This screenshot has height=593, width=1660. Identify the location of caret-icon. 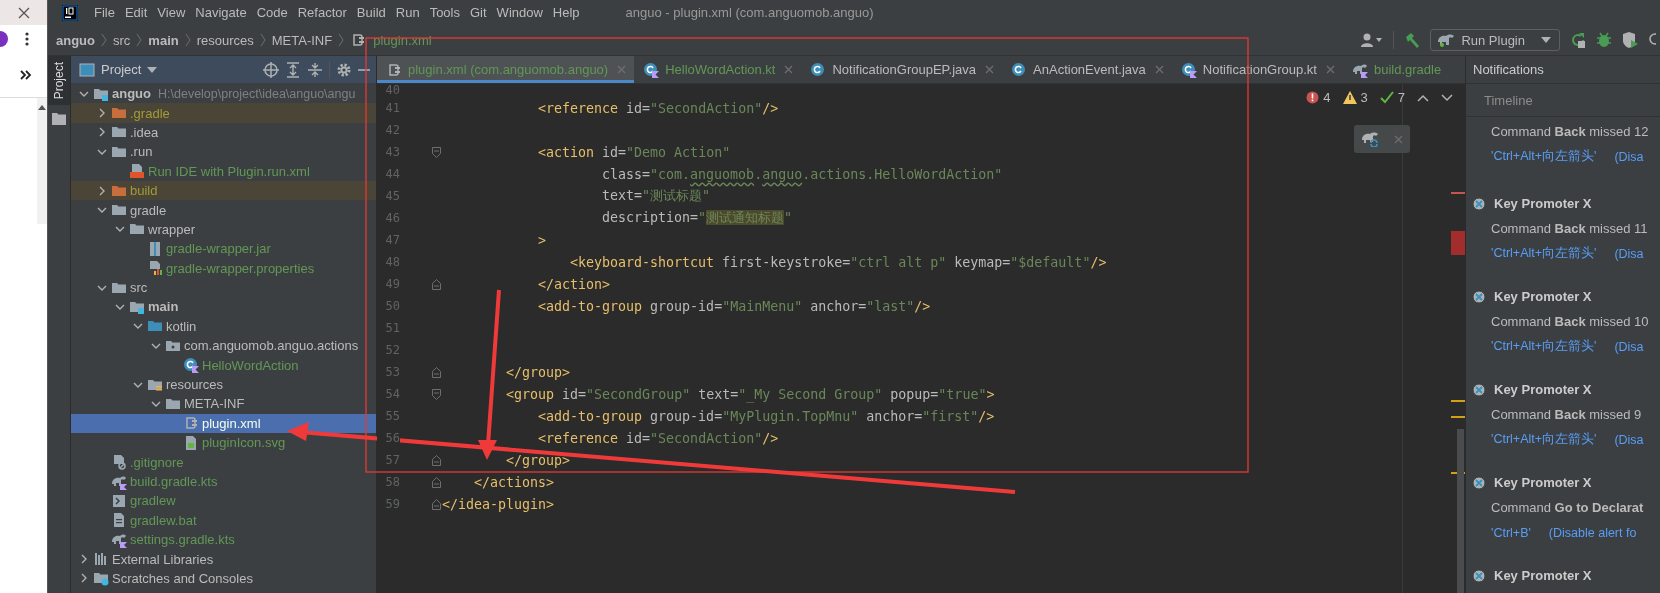
(152, 69).